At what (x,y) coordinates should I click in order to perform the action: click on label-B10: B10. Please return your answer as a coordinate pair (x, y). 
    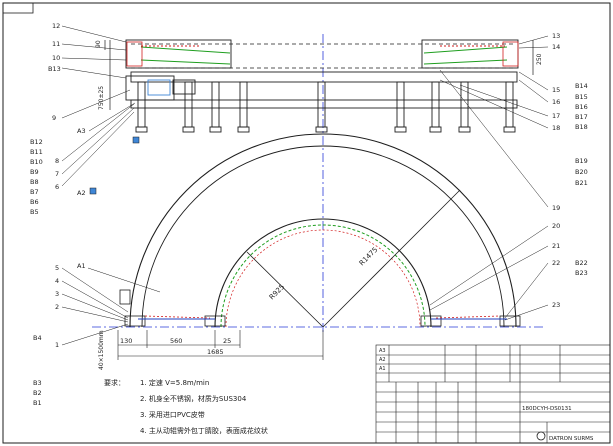
    Looking at the image, I should click on (36, 162).